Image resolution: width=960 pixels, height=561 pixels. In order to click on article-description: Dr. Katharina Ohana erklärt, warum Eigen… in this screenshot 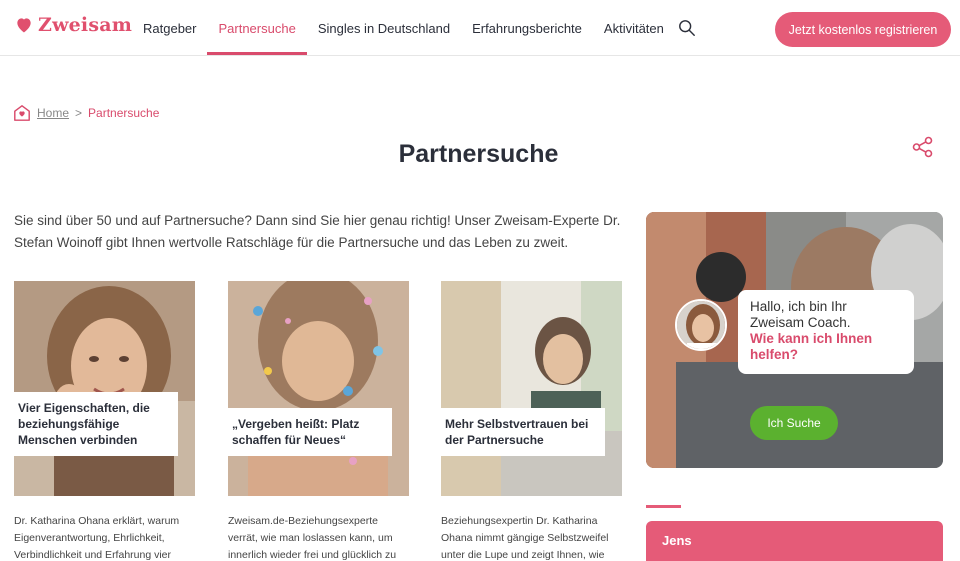, I will do `click(97, 538)`.